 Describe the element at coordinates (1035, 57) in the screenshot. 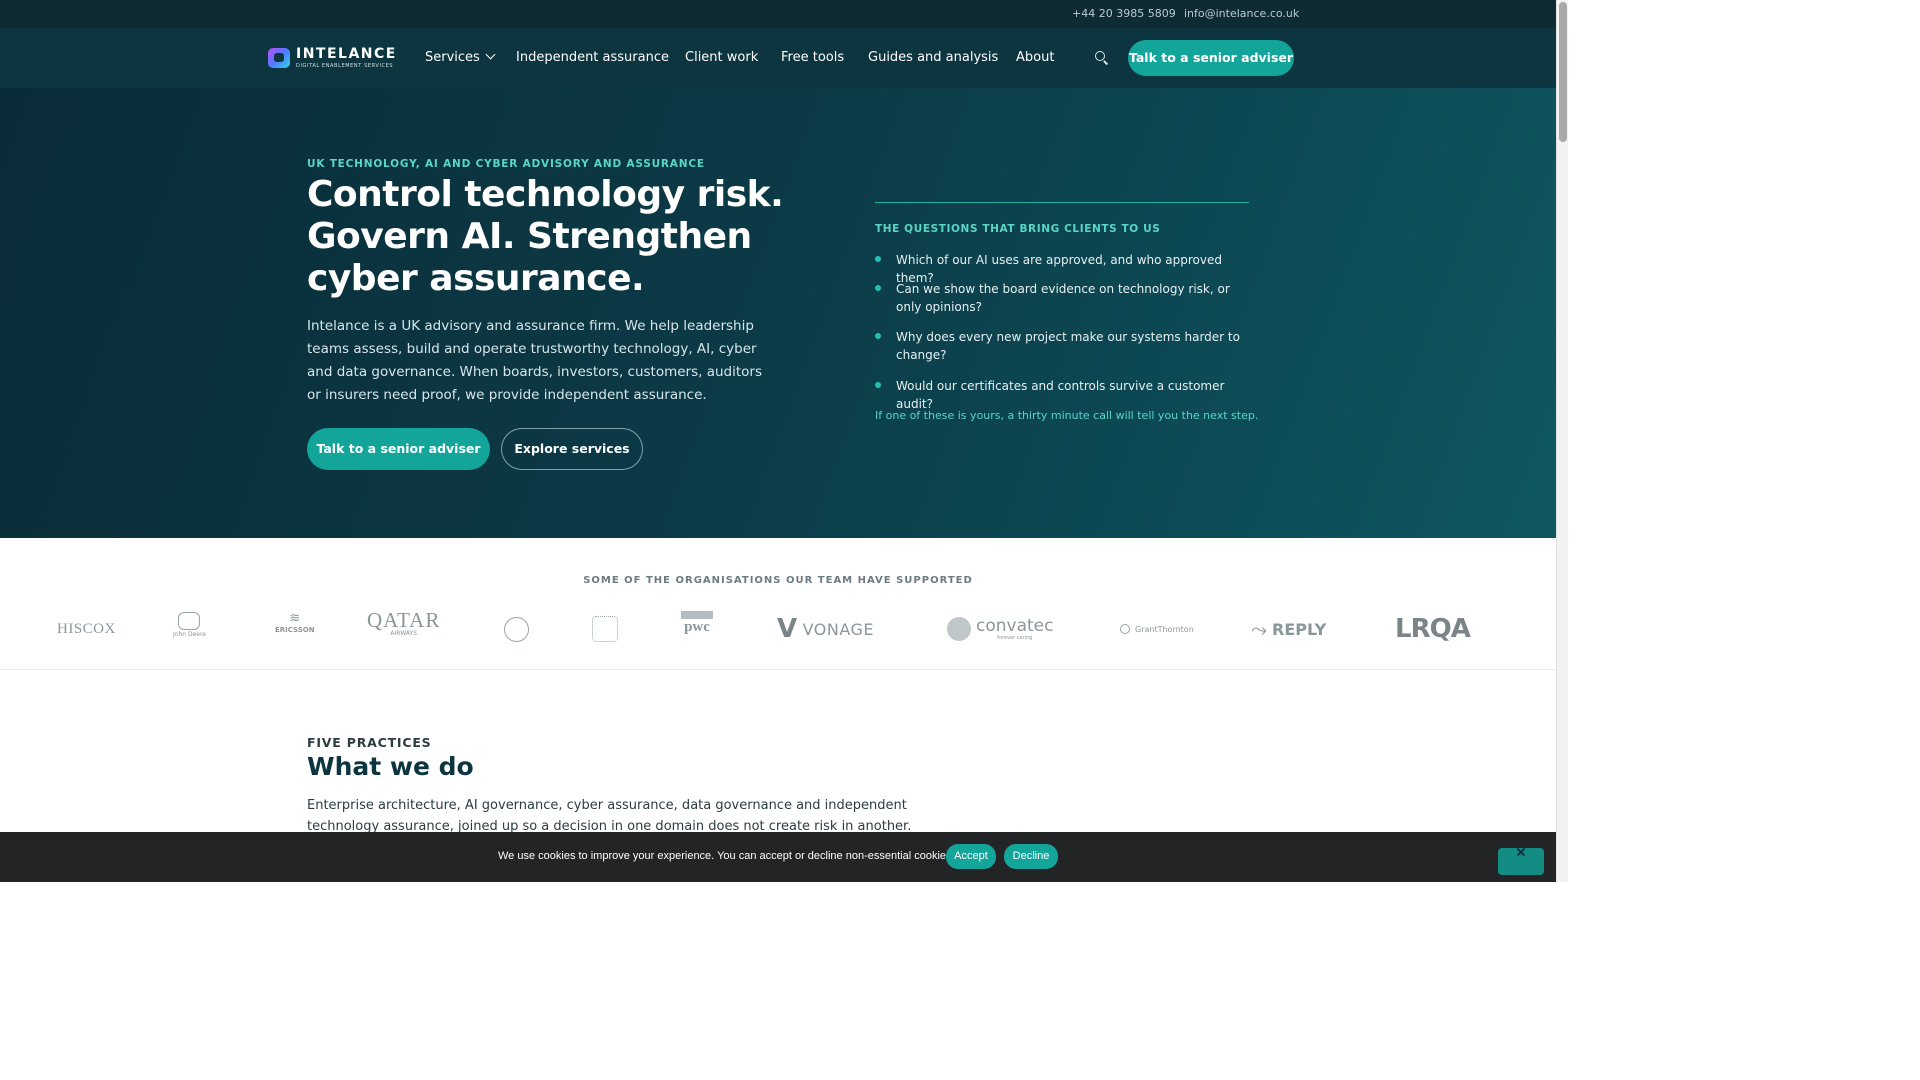

I see `nav-about: About` at that location.